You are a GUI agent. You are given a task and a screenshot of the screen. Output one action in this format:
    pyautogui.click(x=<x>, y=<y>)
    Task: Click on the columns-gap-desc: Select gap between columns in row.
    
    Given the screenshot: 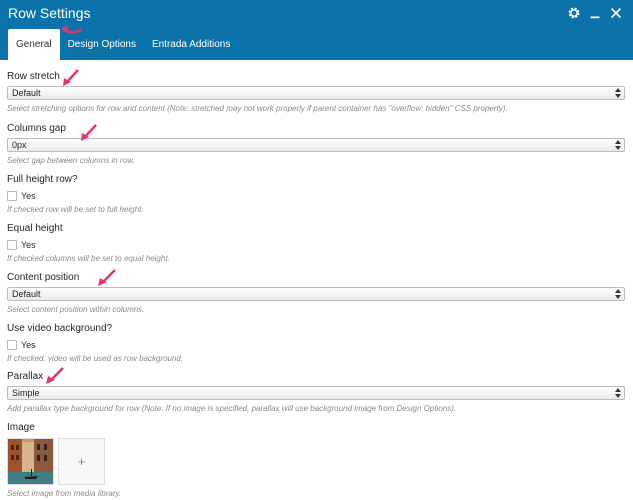 What is the action you would take?
    pyautogui.click(x=71, y=160)
    